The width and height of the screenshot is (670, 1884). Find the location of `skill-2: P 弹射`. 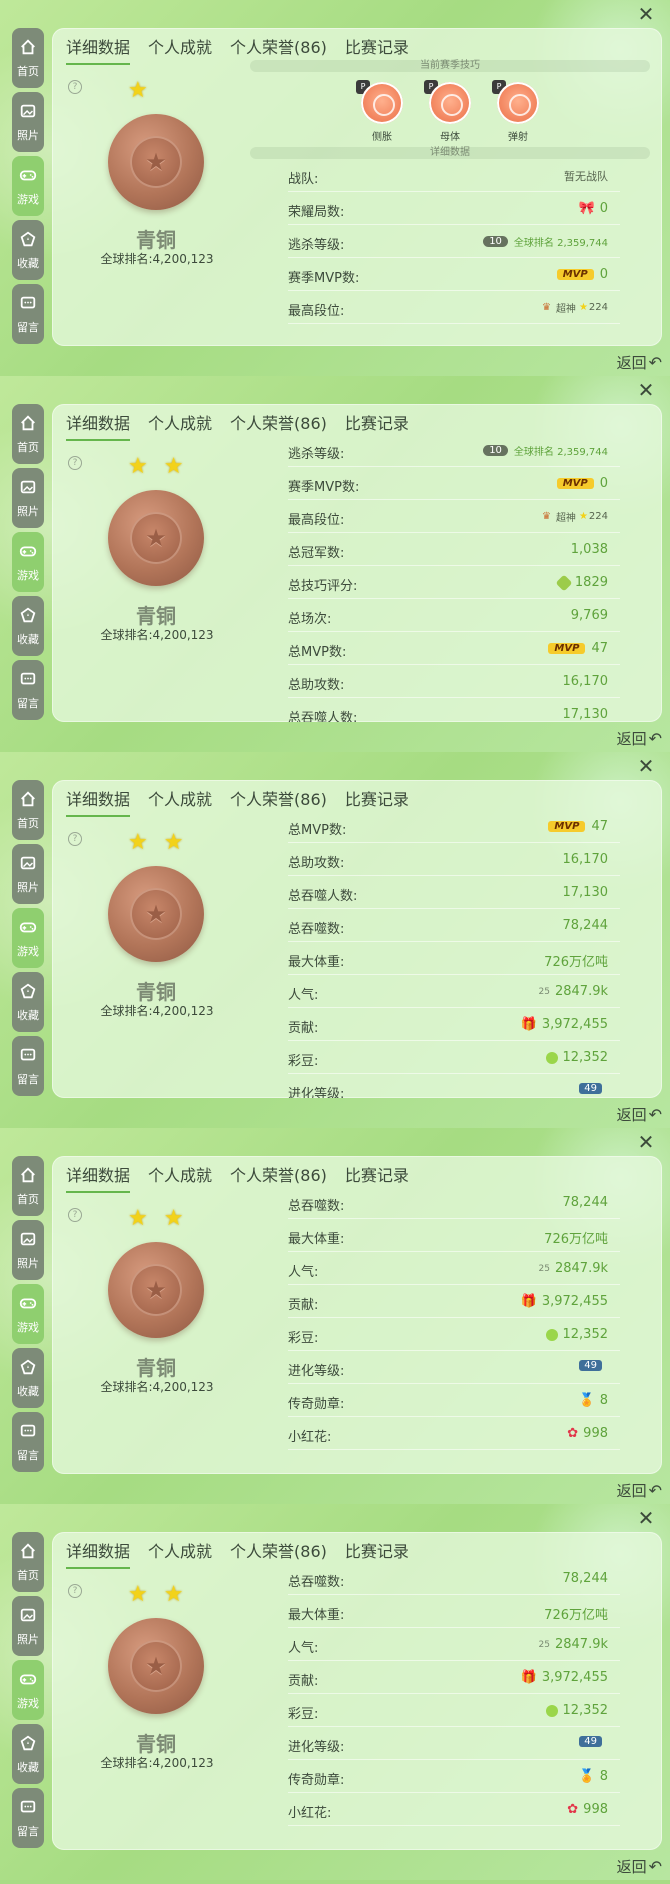

skill-2: P 弹射 is located at coordinates (517, 111).